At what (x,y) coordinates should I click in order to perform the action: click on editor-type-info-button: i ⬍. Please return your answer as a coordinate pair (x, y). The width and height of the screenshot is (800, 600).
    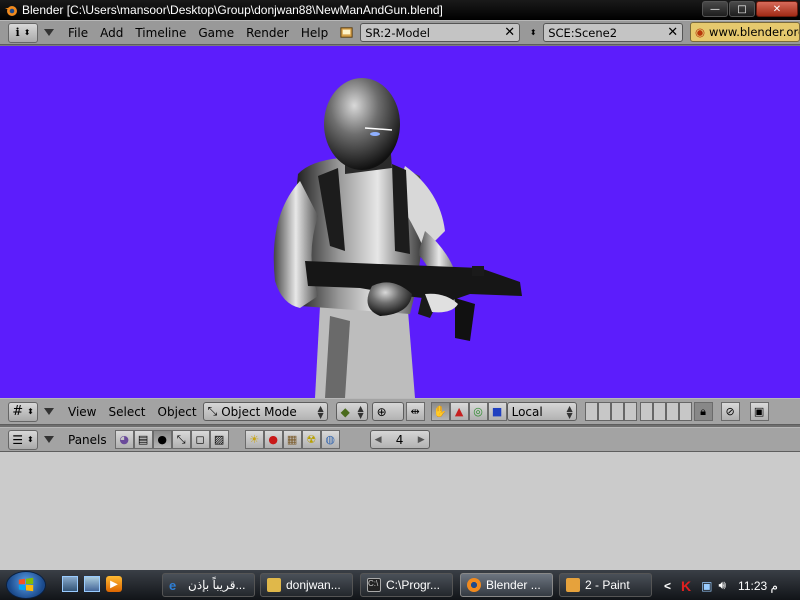
    Looking at the image, I should click on (23, 32).